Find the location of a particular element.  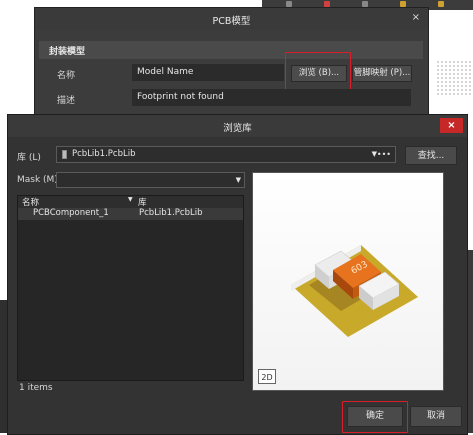

mask-input: ▼ is located at coordinates (150, 180).